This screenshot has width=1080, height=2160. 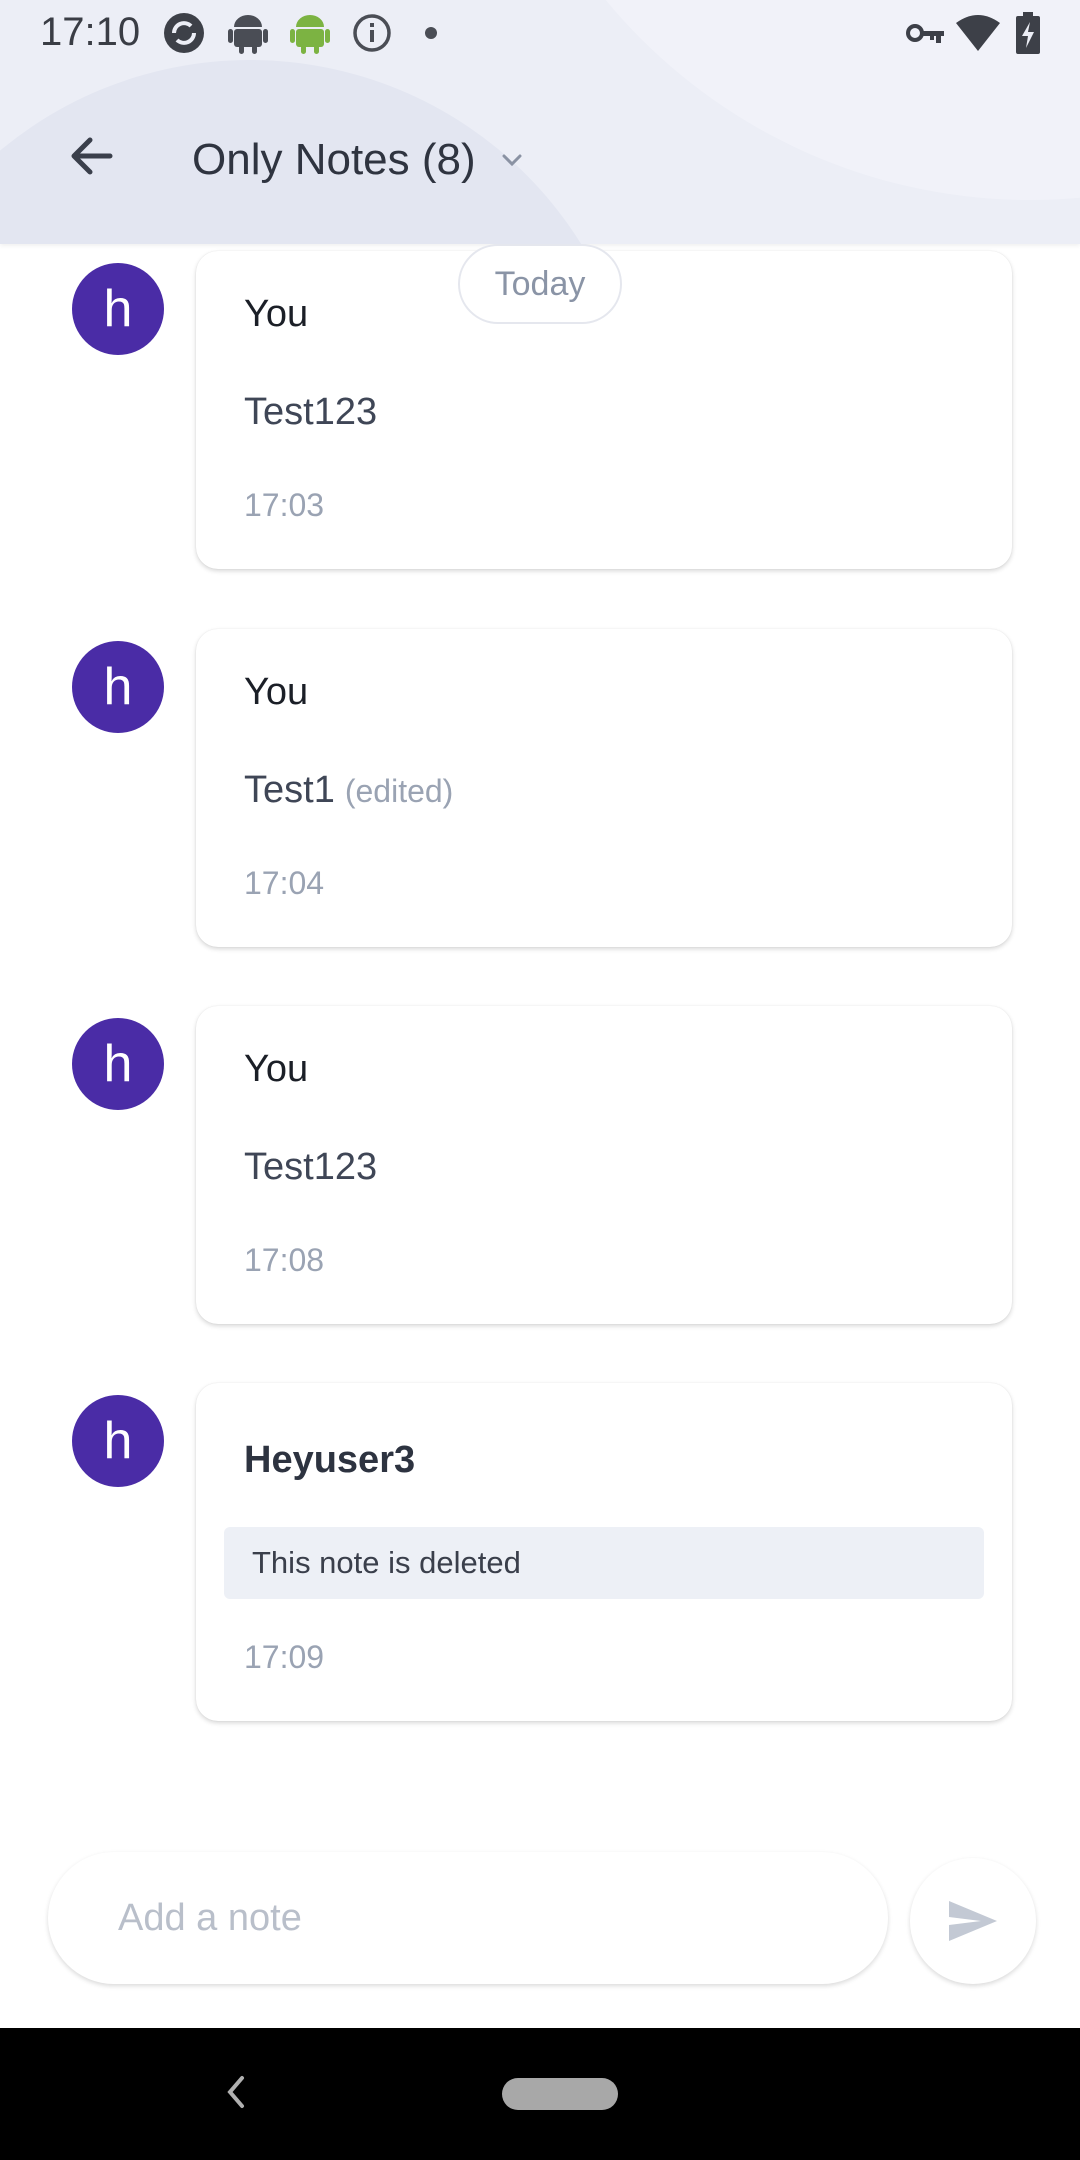 I want to click on info-icon, so click(x=372, y=33).